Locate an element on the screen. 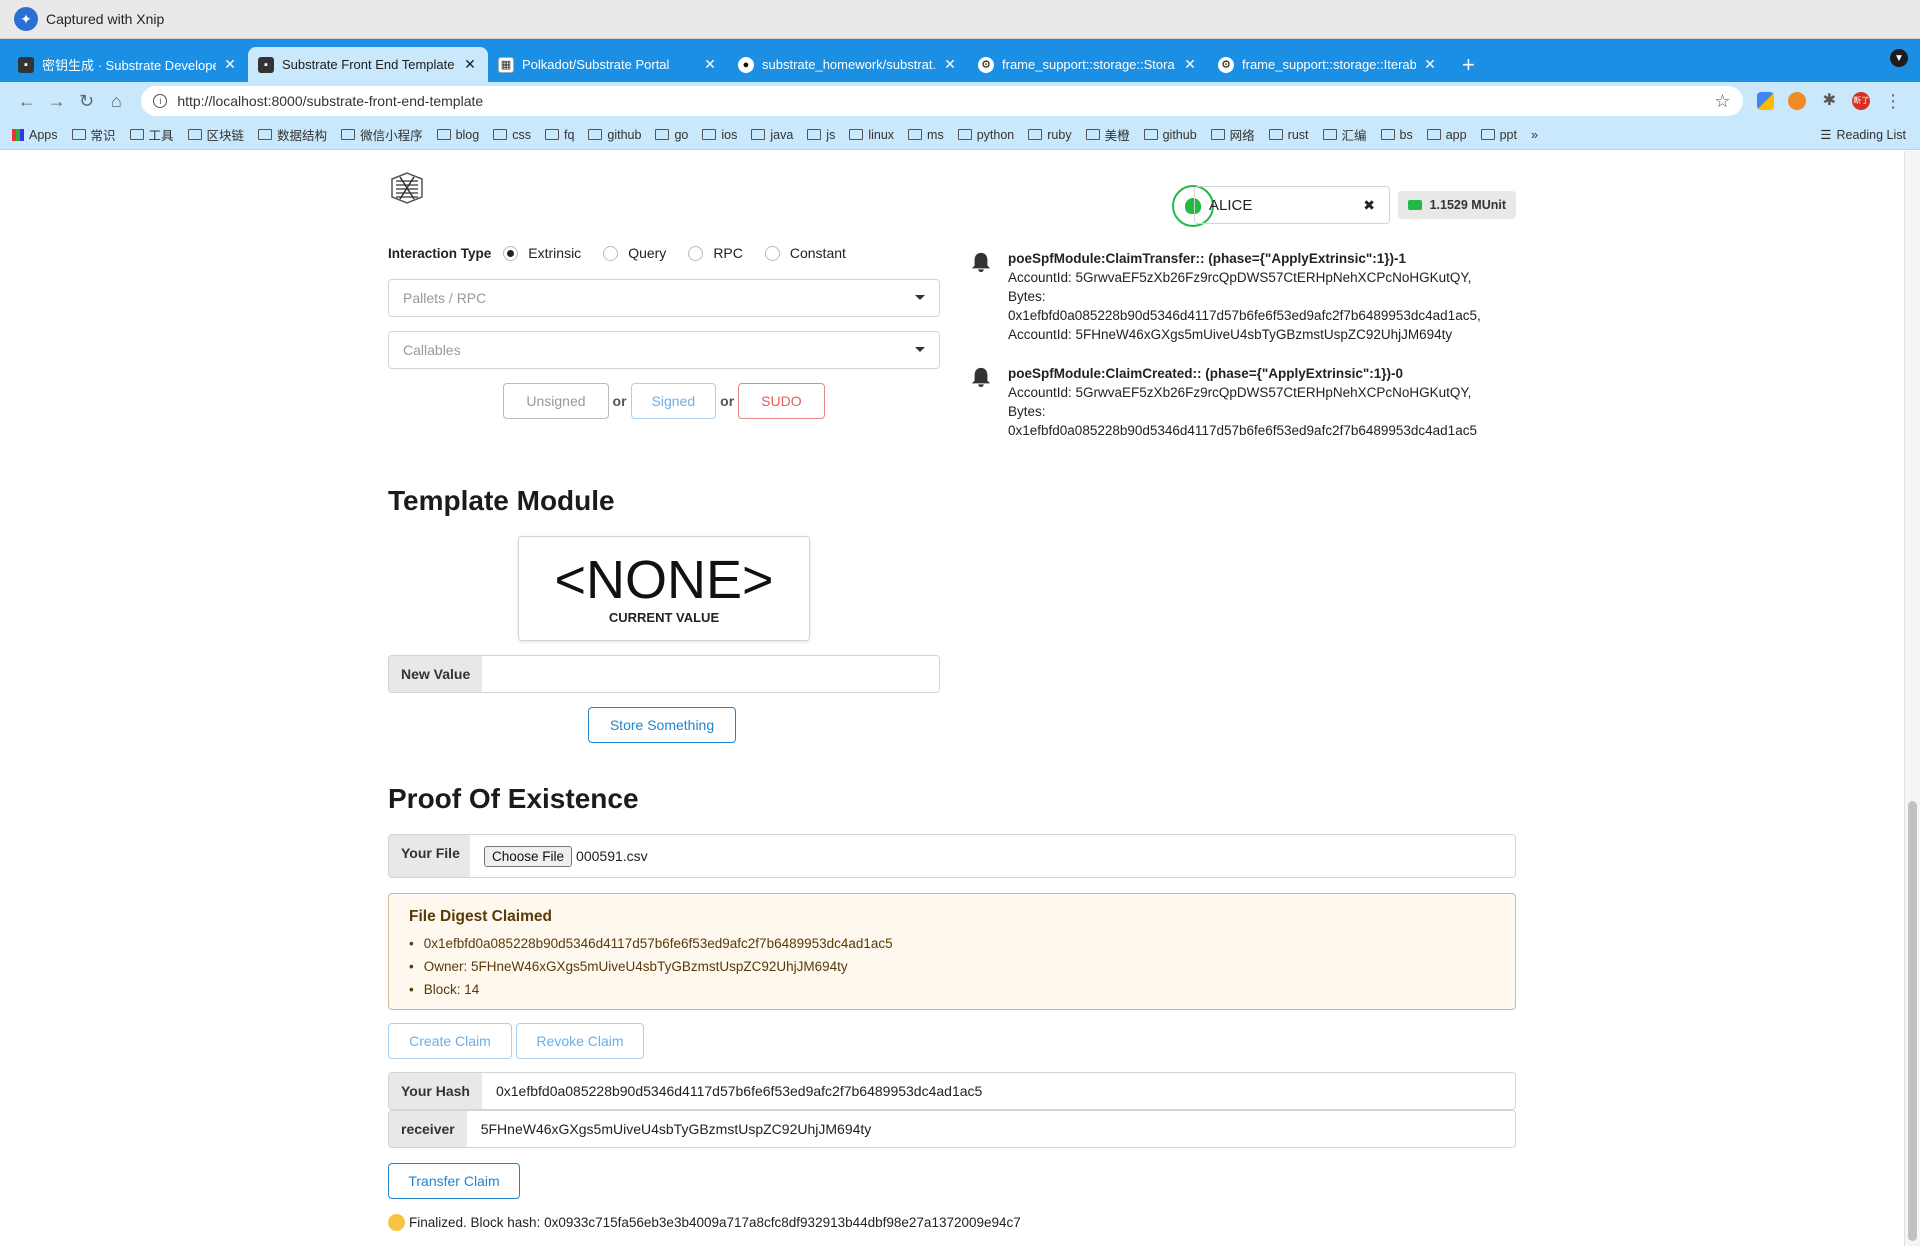  bookmark-folder: 微信小程序 is located at coordinates (382, 134).